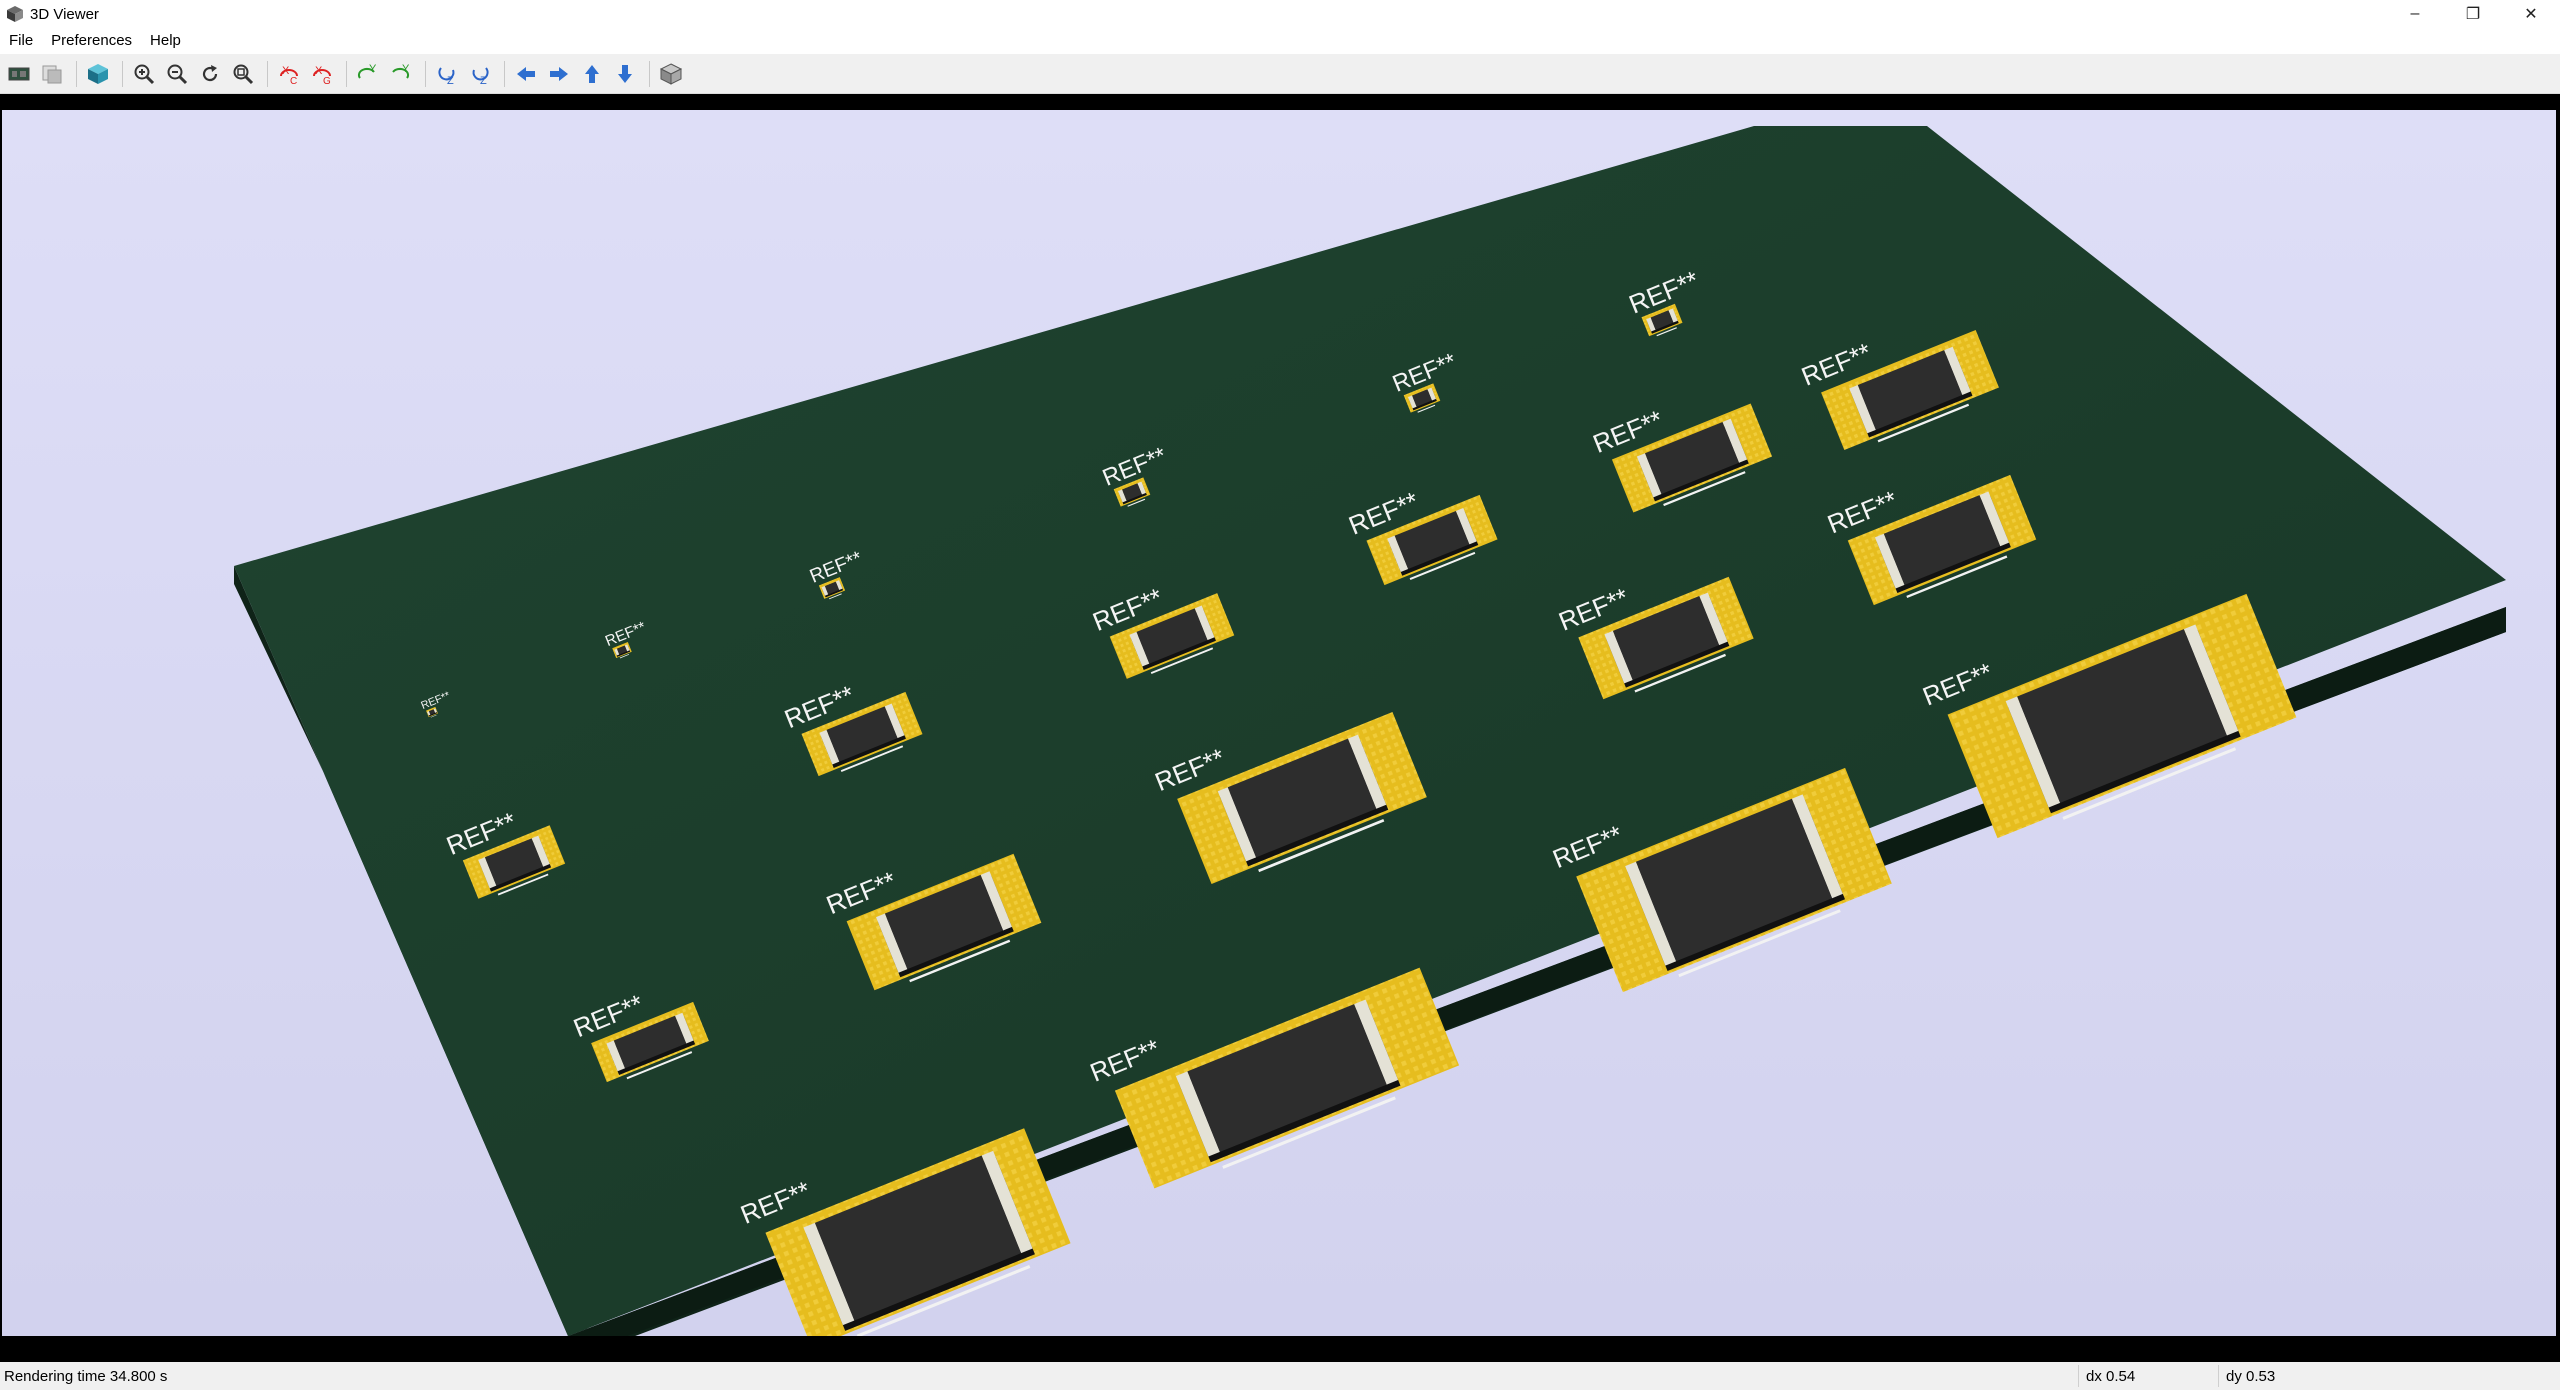  Describe the element at coordinates (1280, 74) in the screenshot. I see `toolbar: XC XG Y Y Z Z` at that location.